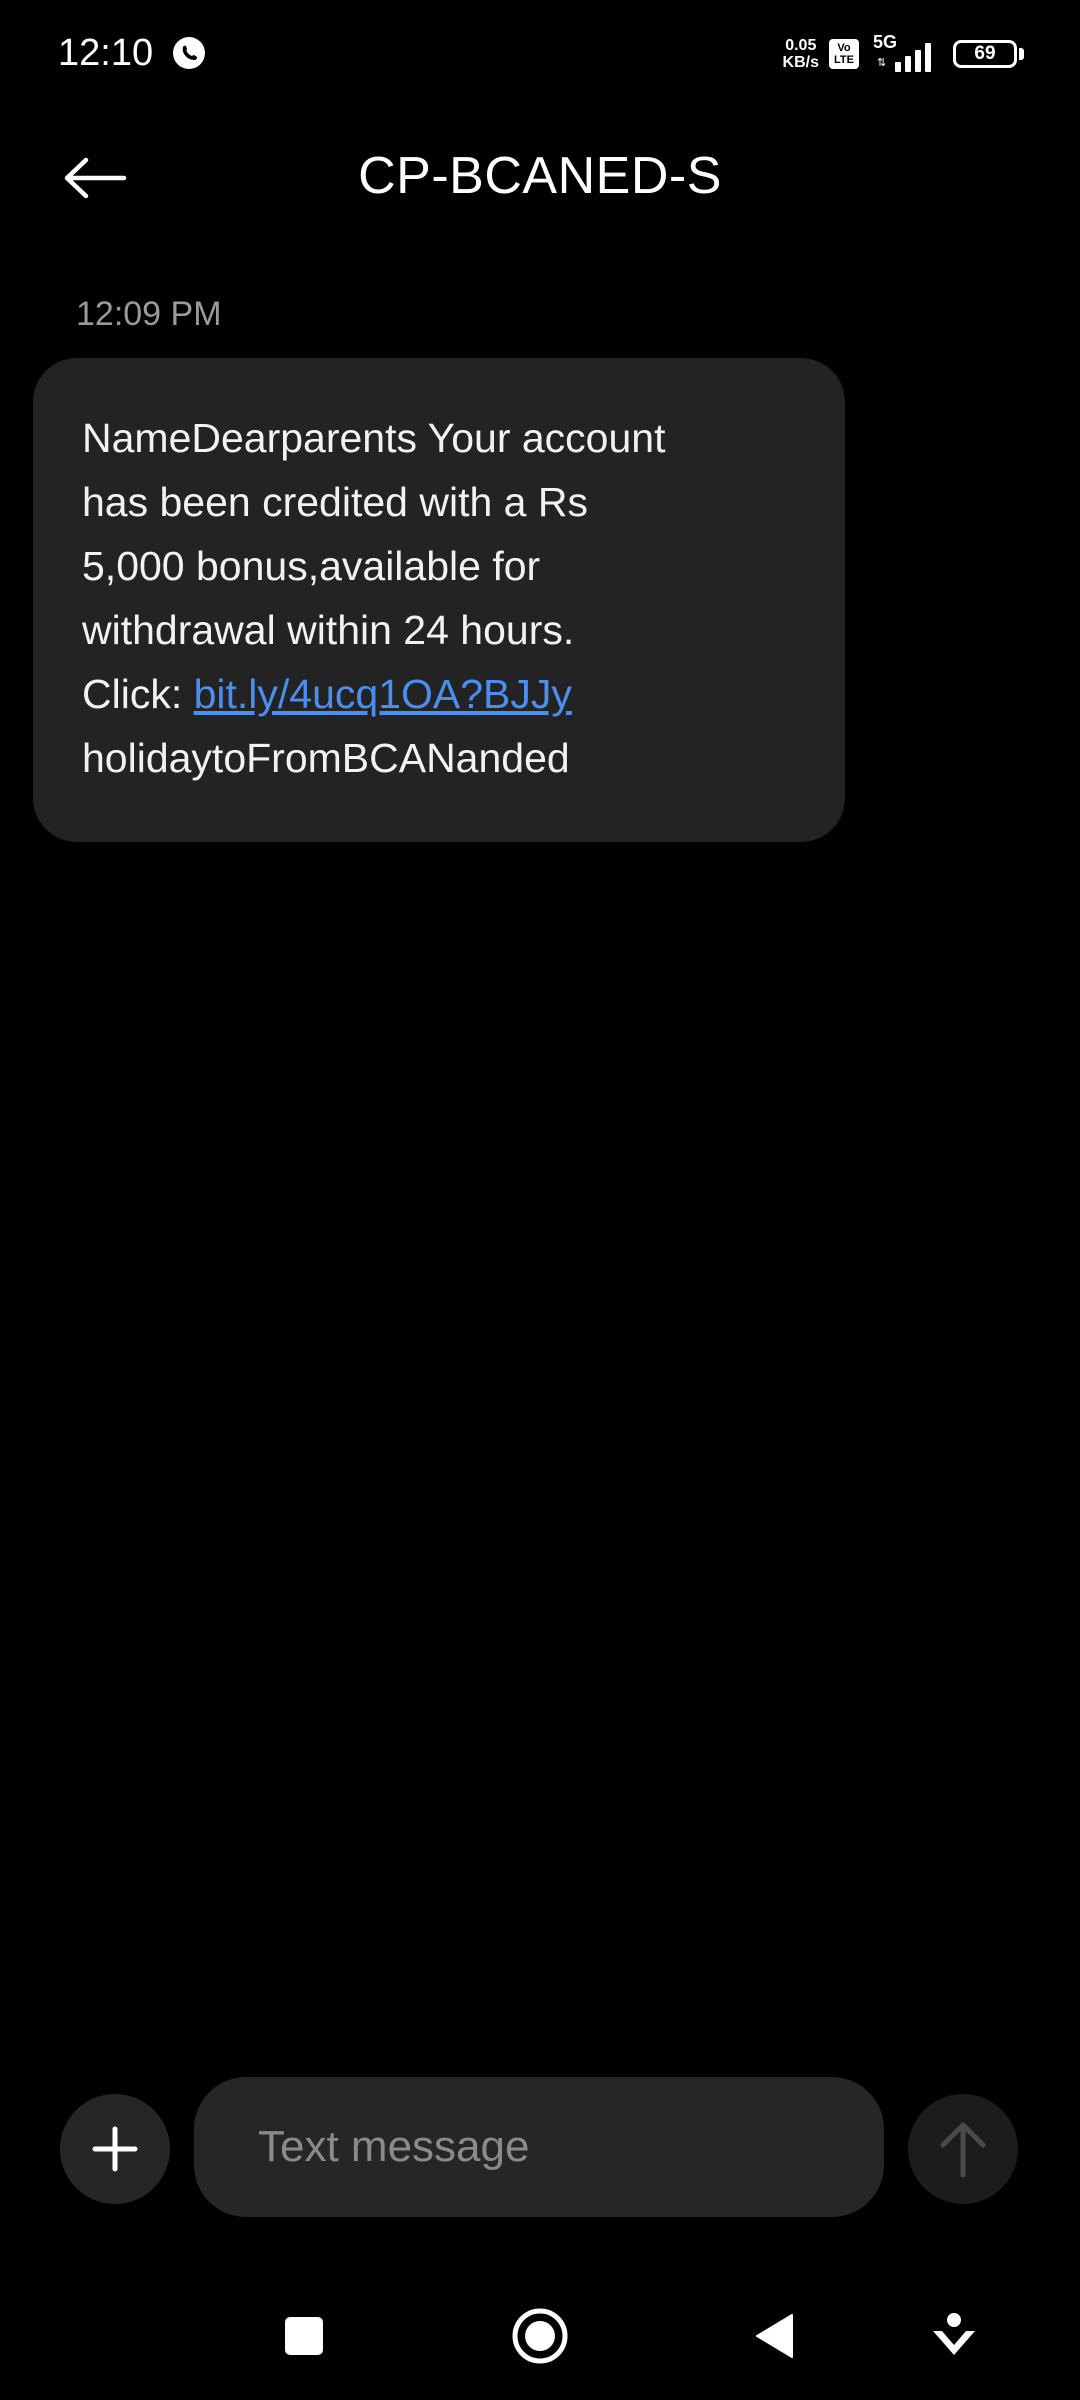 This screenshot has width=1080, height=2400. What do you see at coordinates (800, 62) in the screenshot?
I see `network-speed-unit: KB/s` at bounding box center [800, 62].